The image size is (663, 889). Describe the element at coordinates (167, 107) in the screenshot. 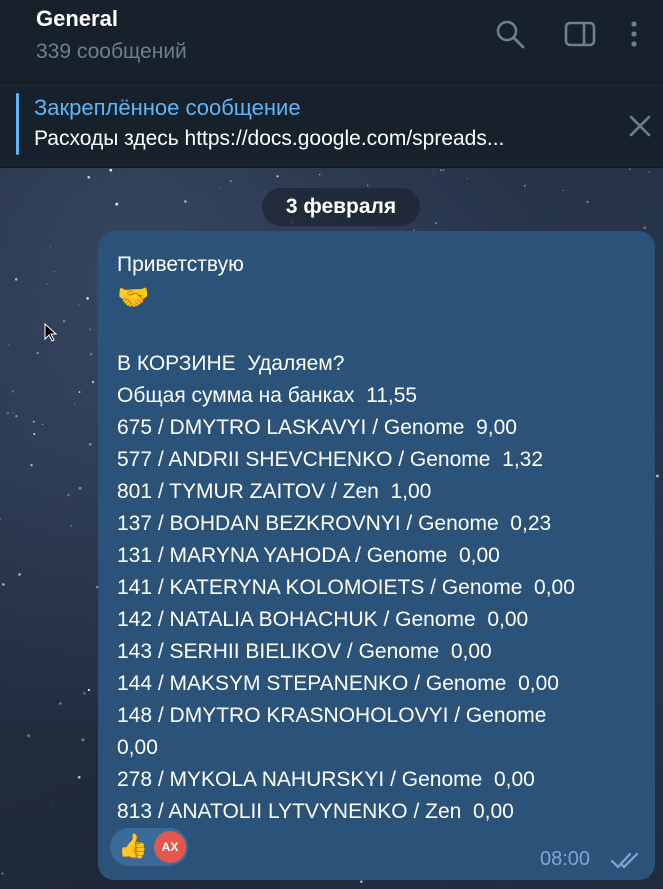

I see `pinned-title: Закреплённое сообщение` at that location.